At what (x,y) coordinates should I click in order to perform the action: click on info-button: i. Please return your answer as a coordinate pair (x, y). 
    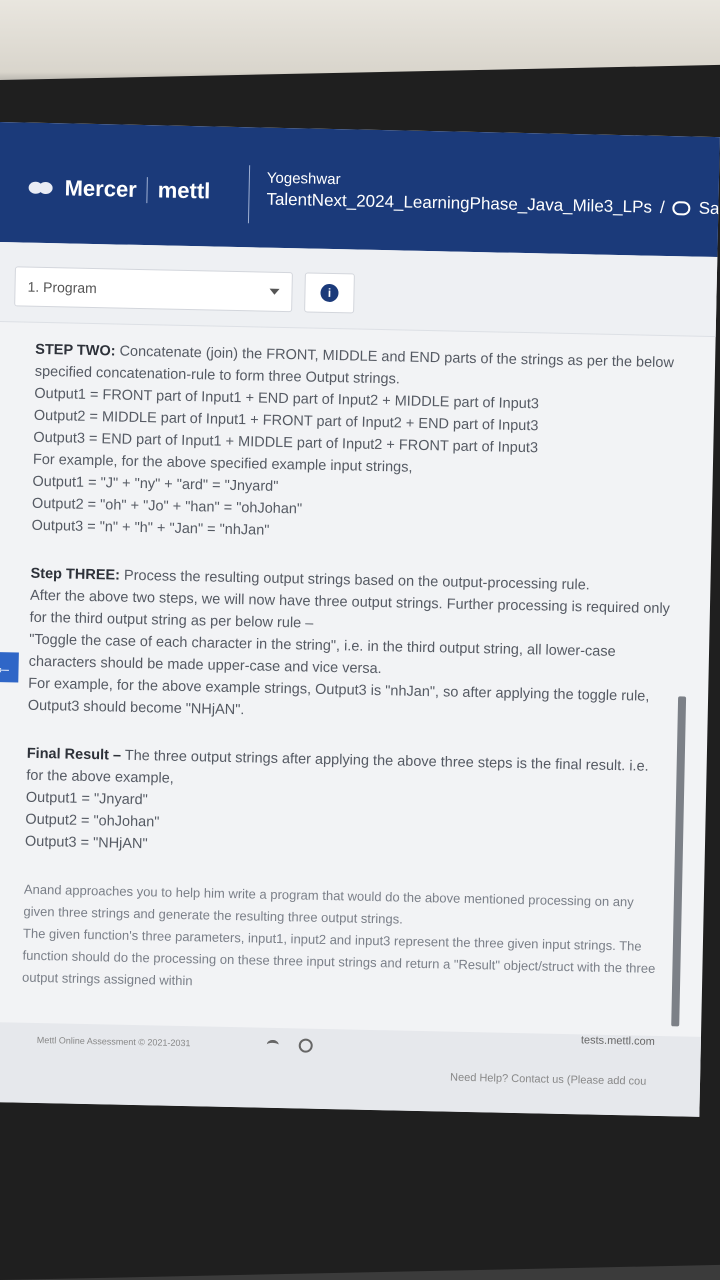
    Looking at the image, I should click on (329, 293).